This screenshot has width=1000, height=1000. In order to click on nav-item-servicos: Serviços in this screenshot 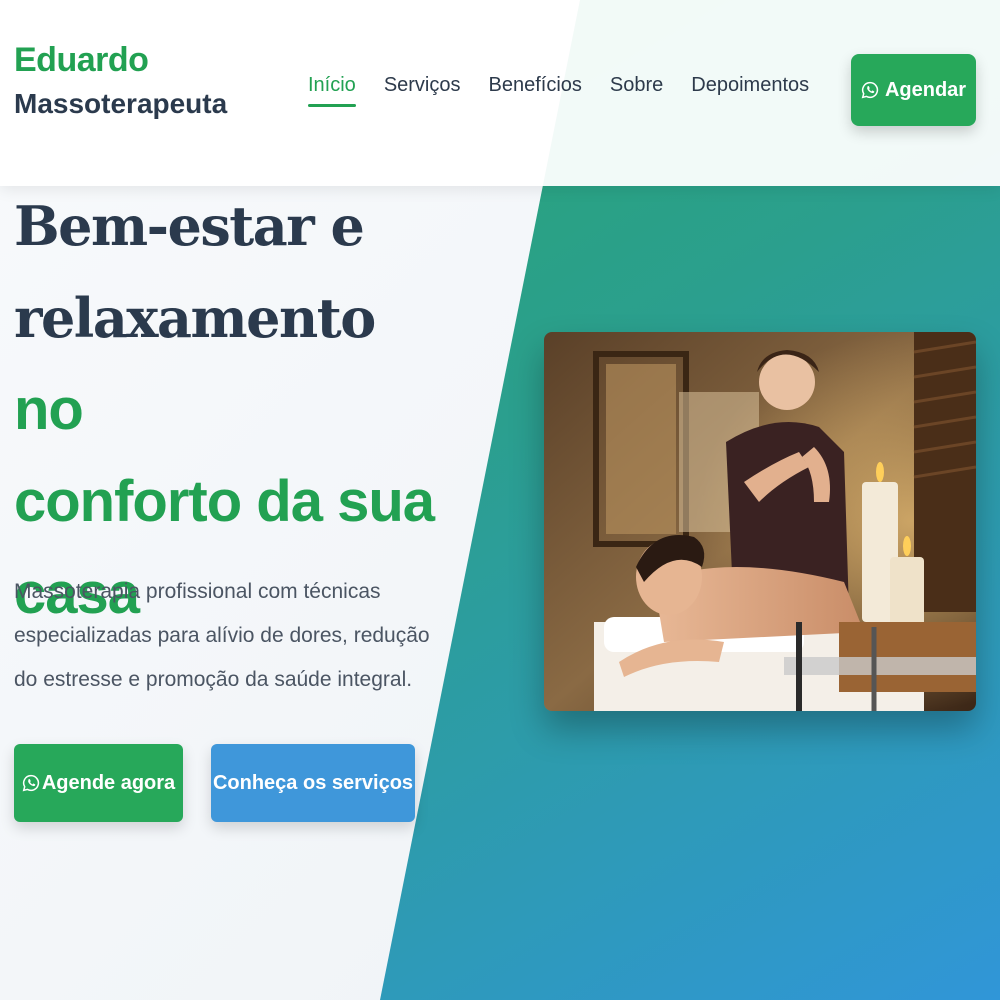, I will do `click(422, 90)`.